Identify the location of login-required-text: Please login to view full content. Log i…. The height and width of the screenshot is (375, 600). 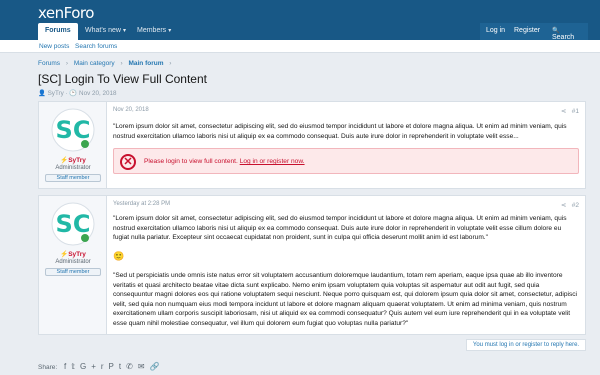
(224, 161).